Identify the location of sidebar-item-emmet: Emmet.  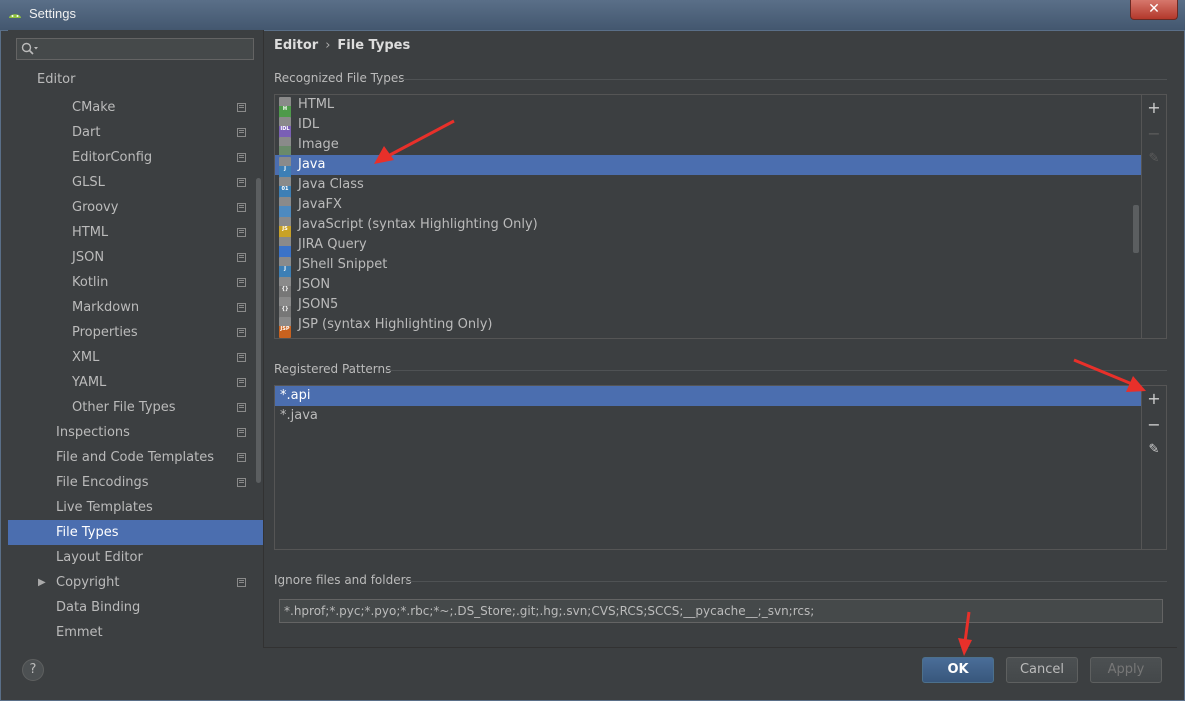
(135, 632).